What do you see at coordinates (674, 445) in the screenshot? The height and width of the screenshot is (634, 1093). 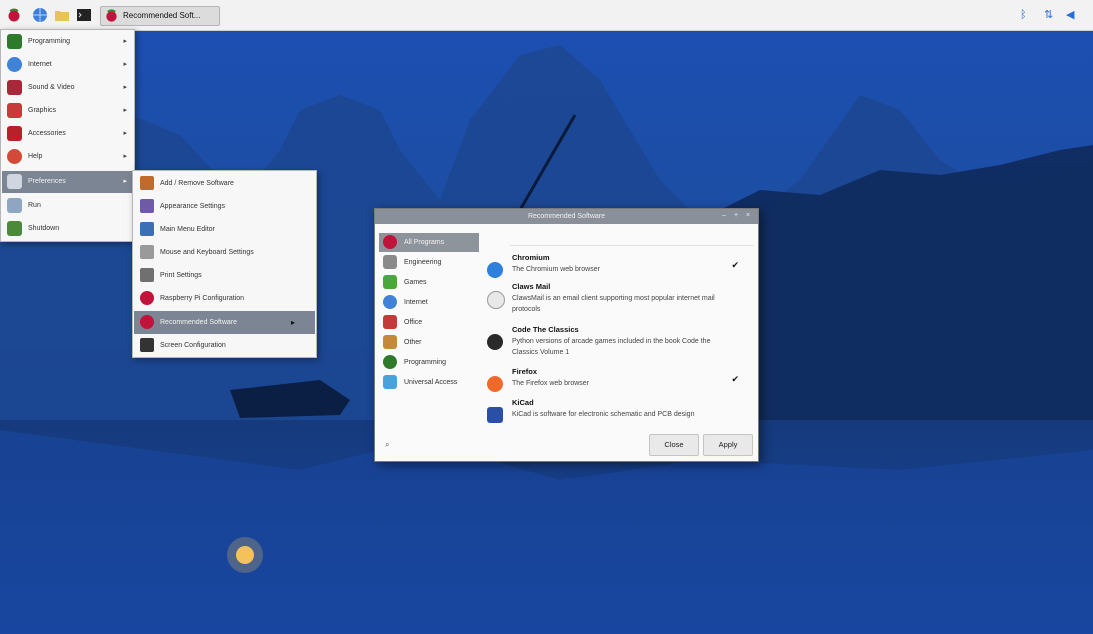 I see `close-button: Close` at bounding box center [674, 445].